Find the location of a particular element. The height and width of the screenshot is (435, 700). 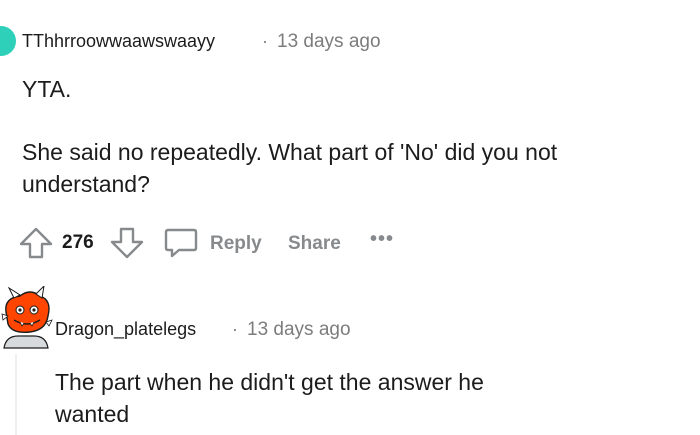

comment-author: TThhrroowwaawswaayy is located at coordinates (118, 41).